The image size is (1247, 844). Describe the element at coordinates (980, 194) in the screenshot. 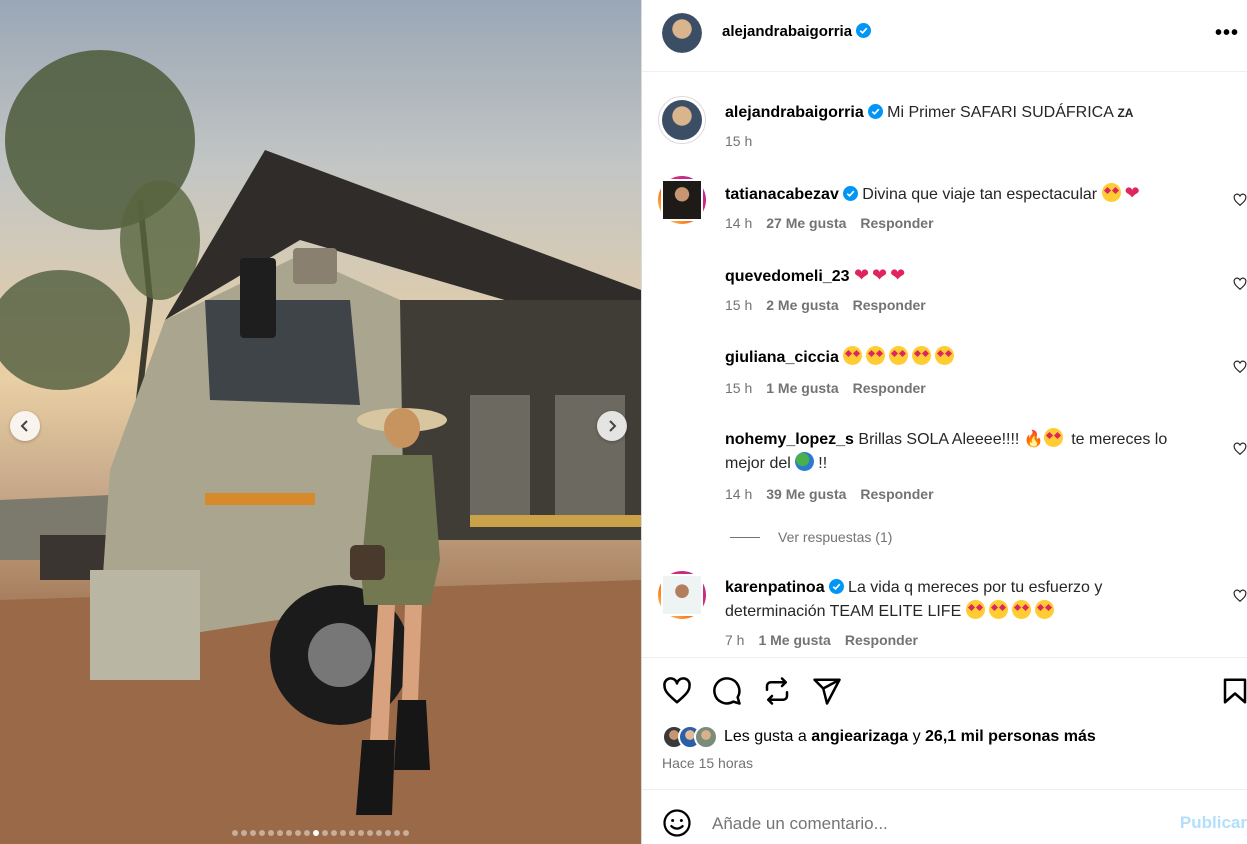

I see `comment-text: Divina que viaje tan espectacular` at that location.